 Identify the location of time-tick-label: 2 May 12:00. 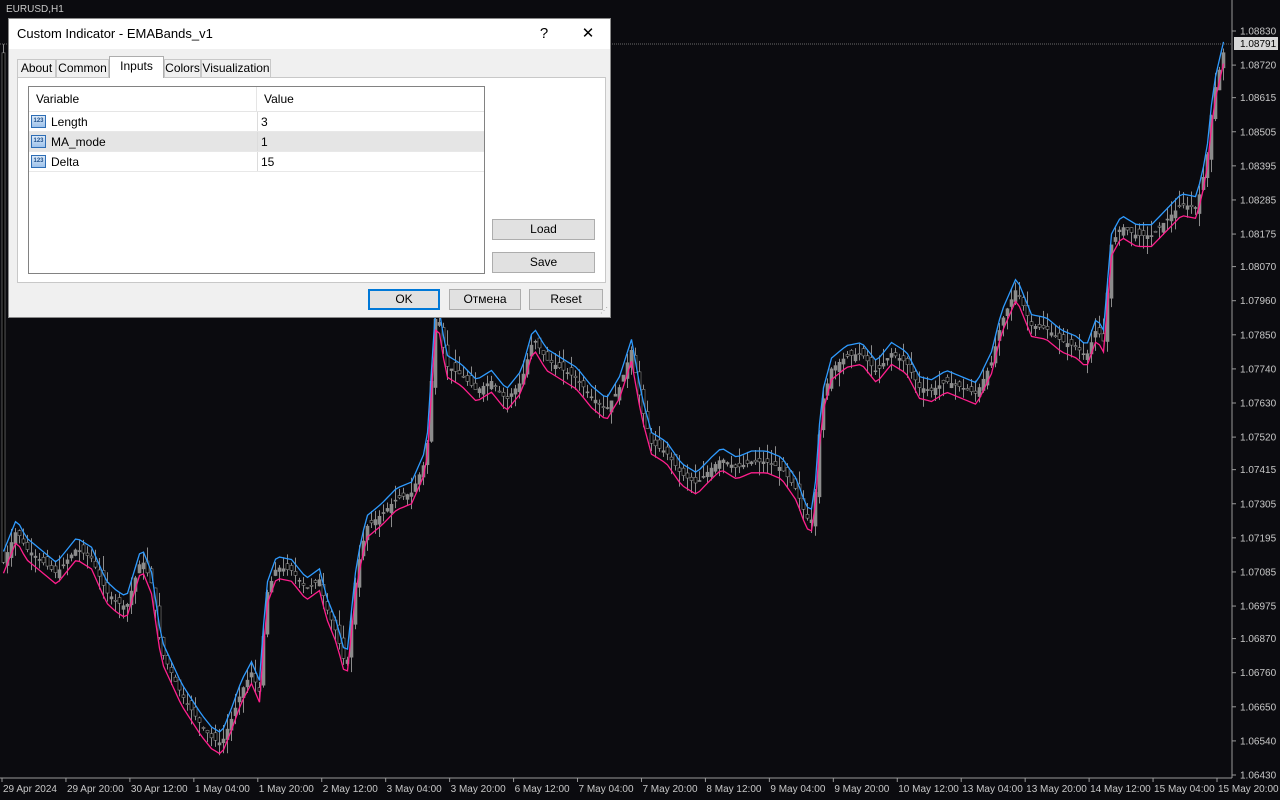
(350, 789).